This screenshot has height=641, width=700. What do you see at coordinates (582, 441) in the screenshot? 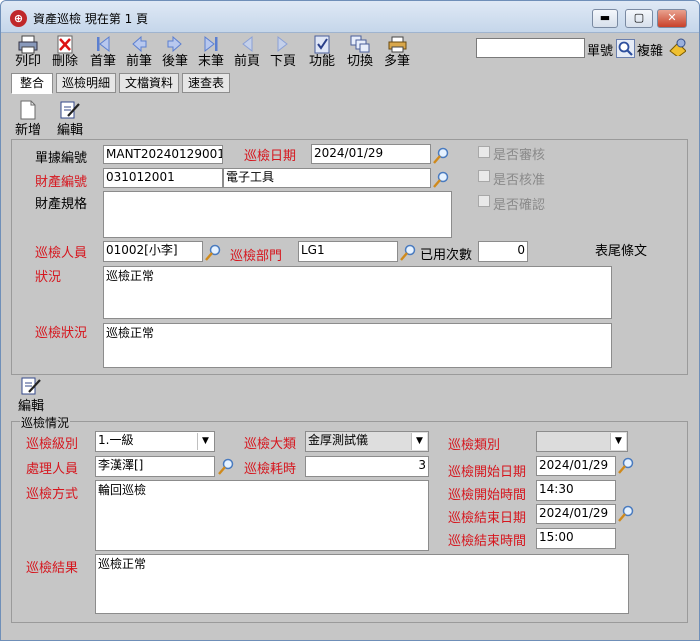
I see `type-select: ▼` at bounding box center [582, 441].